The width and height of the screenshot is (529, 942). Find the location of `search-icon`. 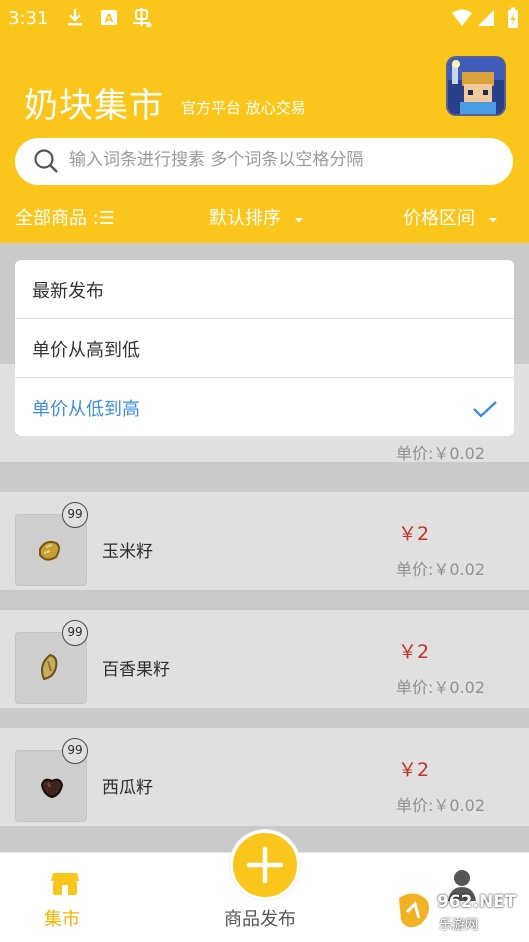

search-icon is located at coordinates (46, 163).